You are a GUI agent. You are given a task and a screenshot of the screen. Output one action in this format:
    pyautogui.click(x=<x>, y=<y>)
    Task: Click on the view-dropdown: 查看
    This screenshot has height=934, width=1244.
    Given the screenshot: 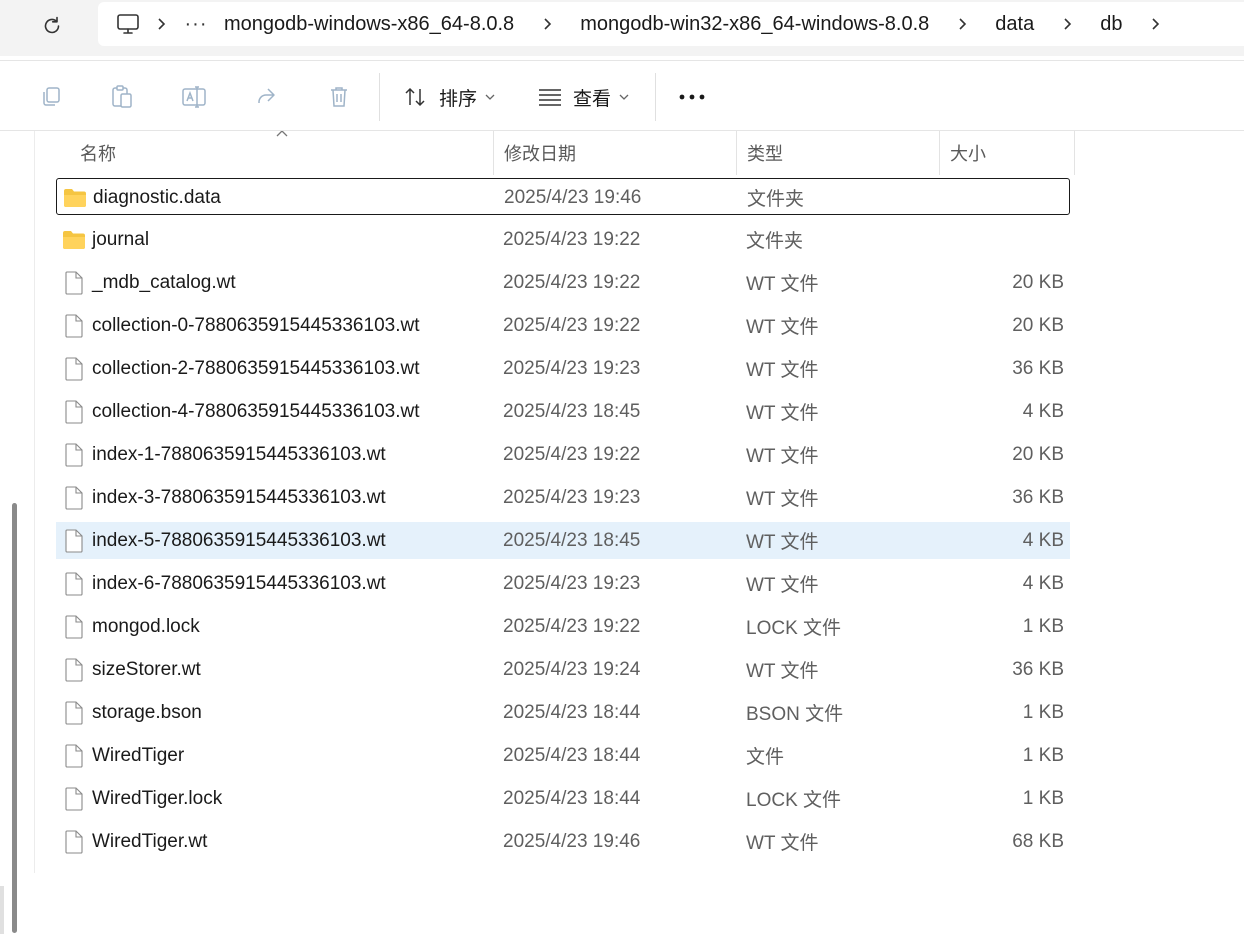 What is the action you would take?
    pyautogui.click(x=583, y=97)
    